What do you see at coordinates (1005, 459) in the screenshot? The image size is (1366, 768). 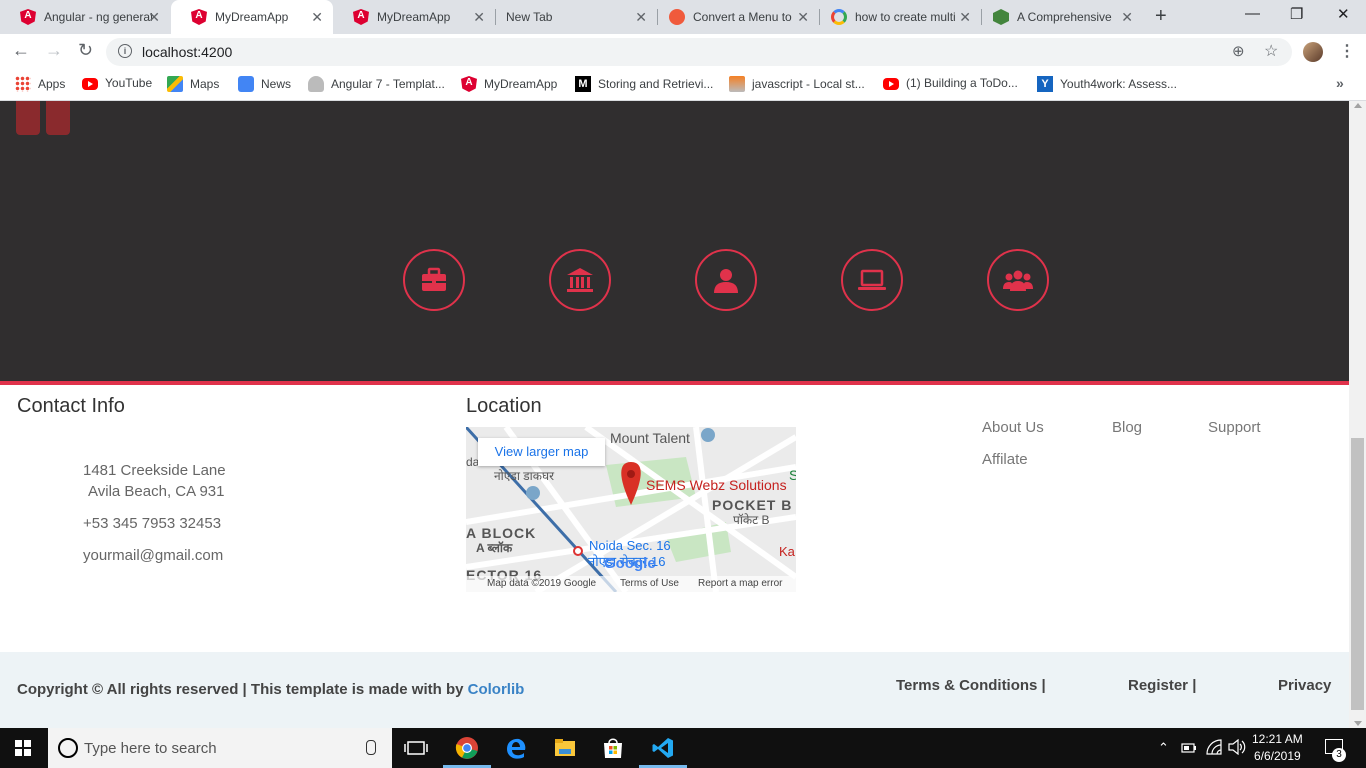 I see `affiliate-link: Affilate` at bounding box center [1005, 459].